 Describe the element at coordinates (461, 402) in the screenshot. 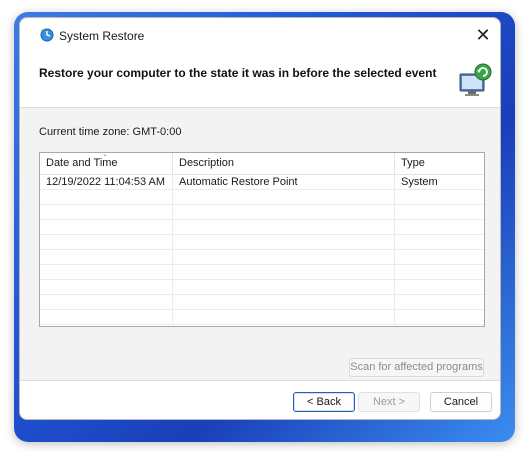

I see `cancel-button: Cancel` at that location.